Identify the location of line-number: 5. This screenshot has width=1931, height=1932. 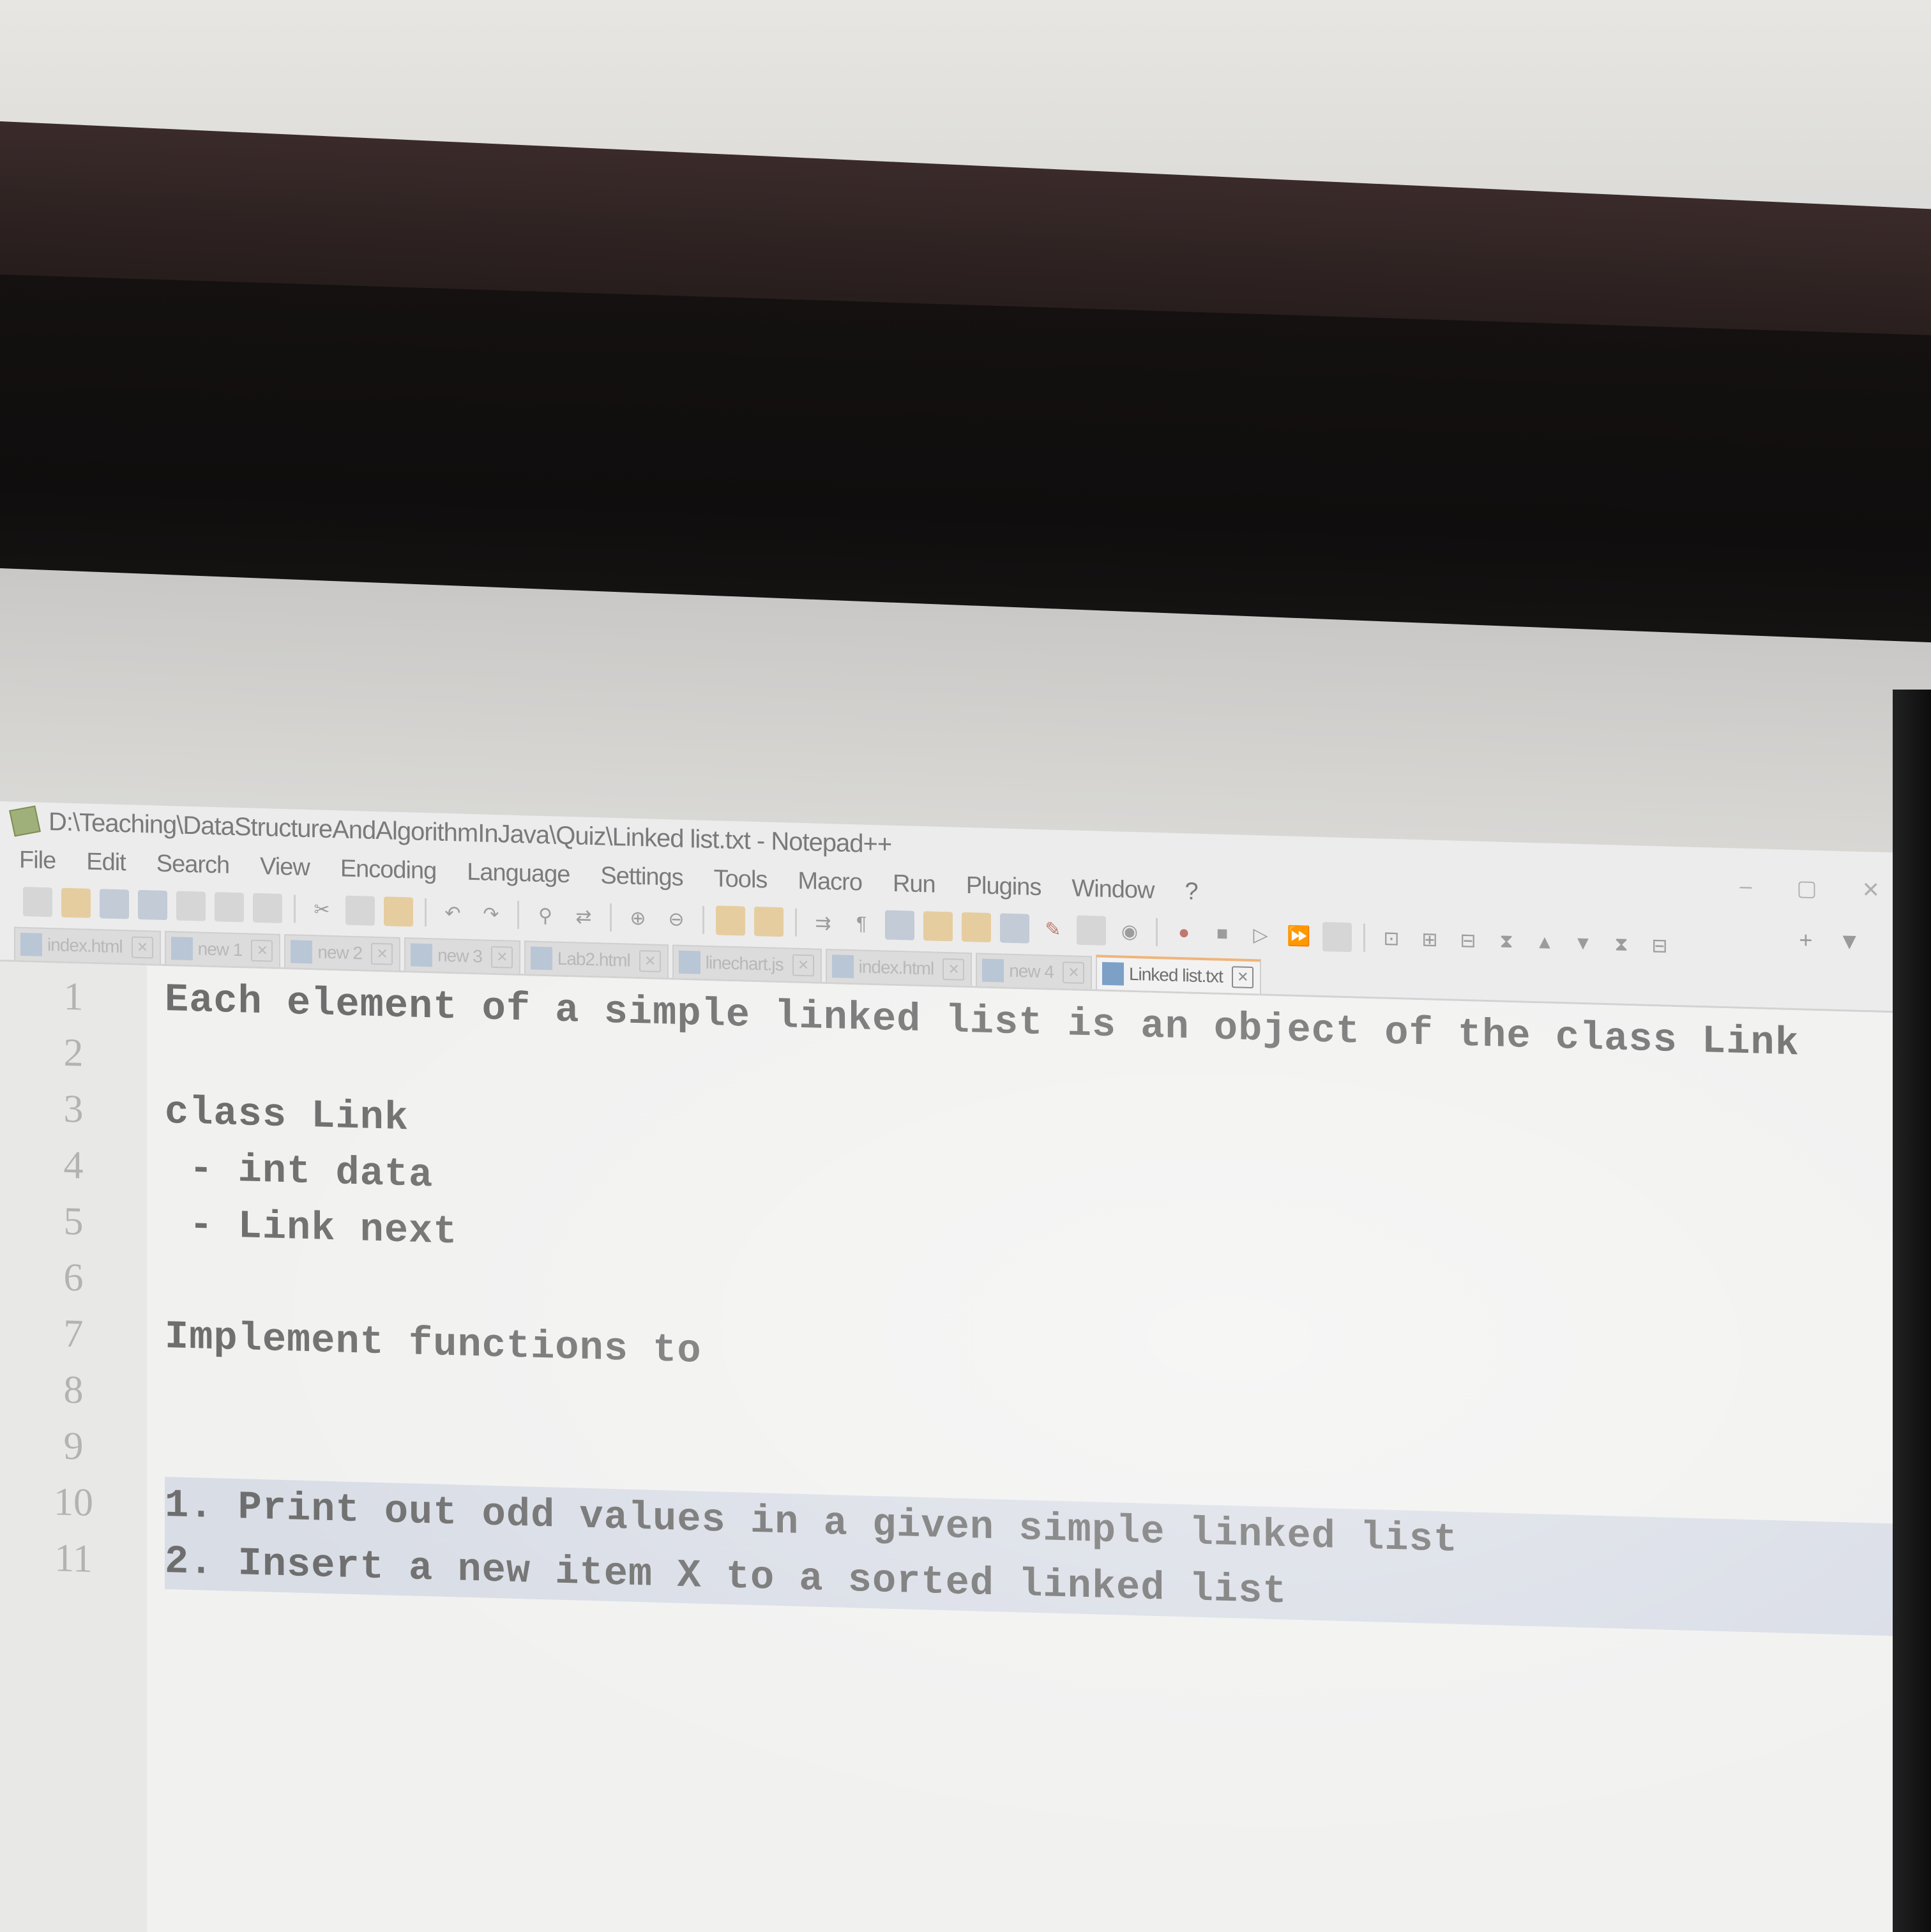
(73, 1221).